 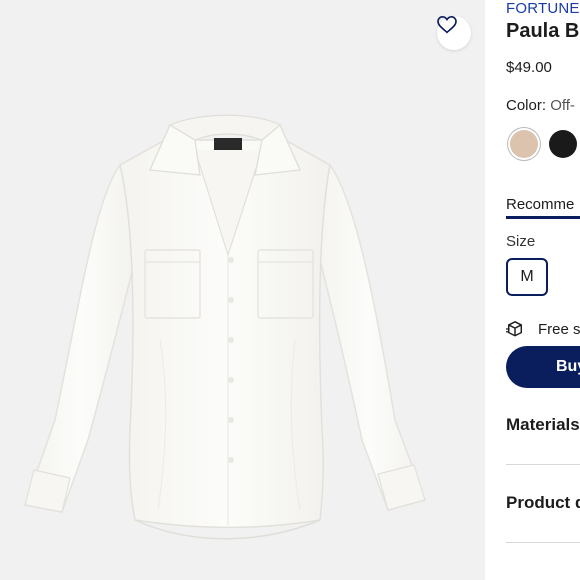 I want to click on tab-recommended: Recomme, so click(x=540, y=204).